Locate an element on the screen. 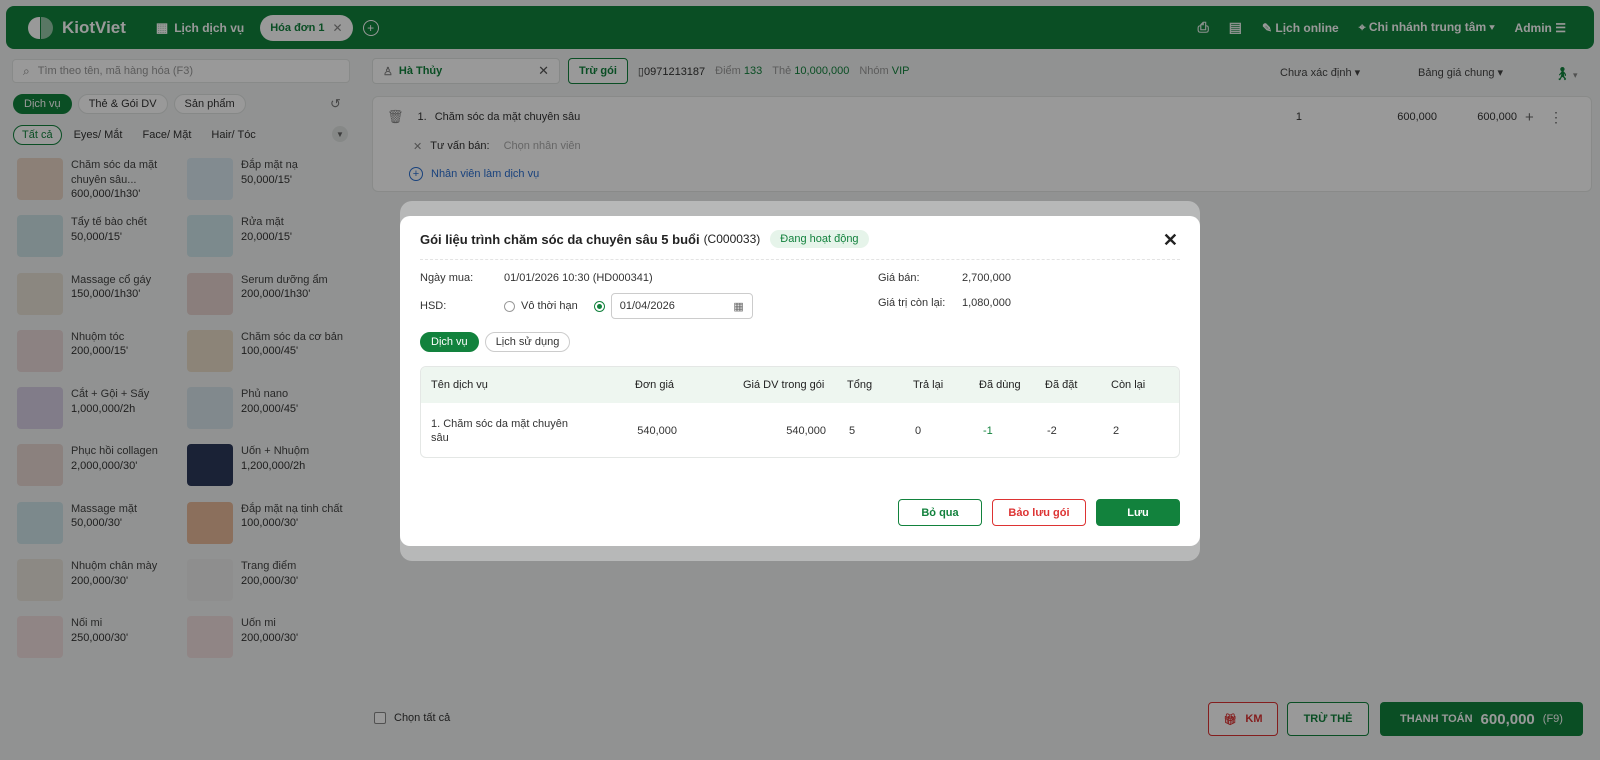 The image size is (1600, 760). divider is located at coordinates (800, 259).